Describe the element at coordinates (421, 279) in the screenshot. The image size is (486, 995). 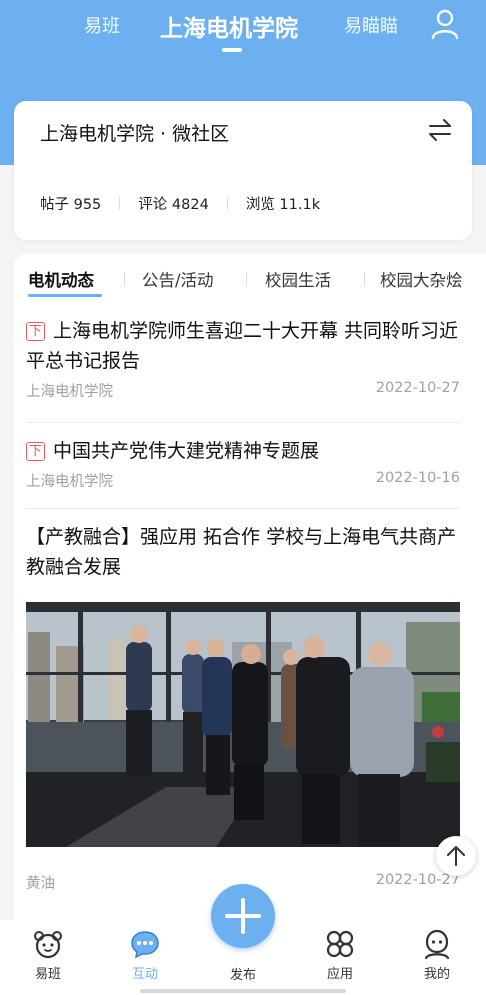
I see `tab-campus-misc: 校园大杂烩` at that location.